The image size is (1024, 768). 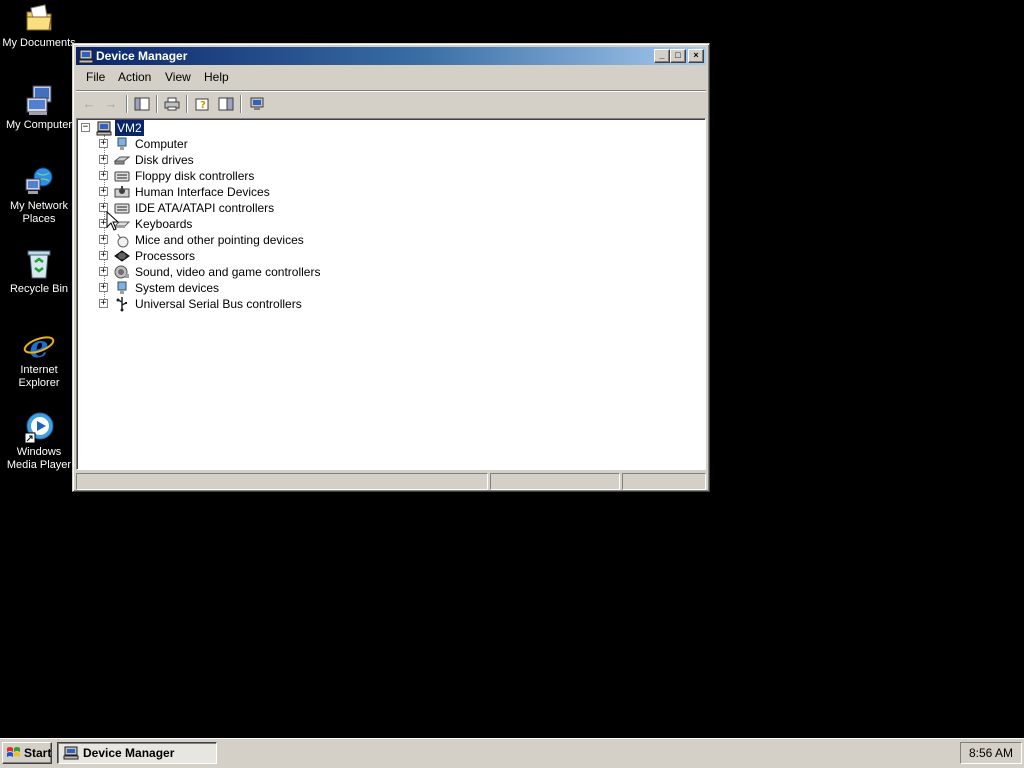 I want to click on menu-help: Help, so click(x=216, y=77).